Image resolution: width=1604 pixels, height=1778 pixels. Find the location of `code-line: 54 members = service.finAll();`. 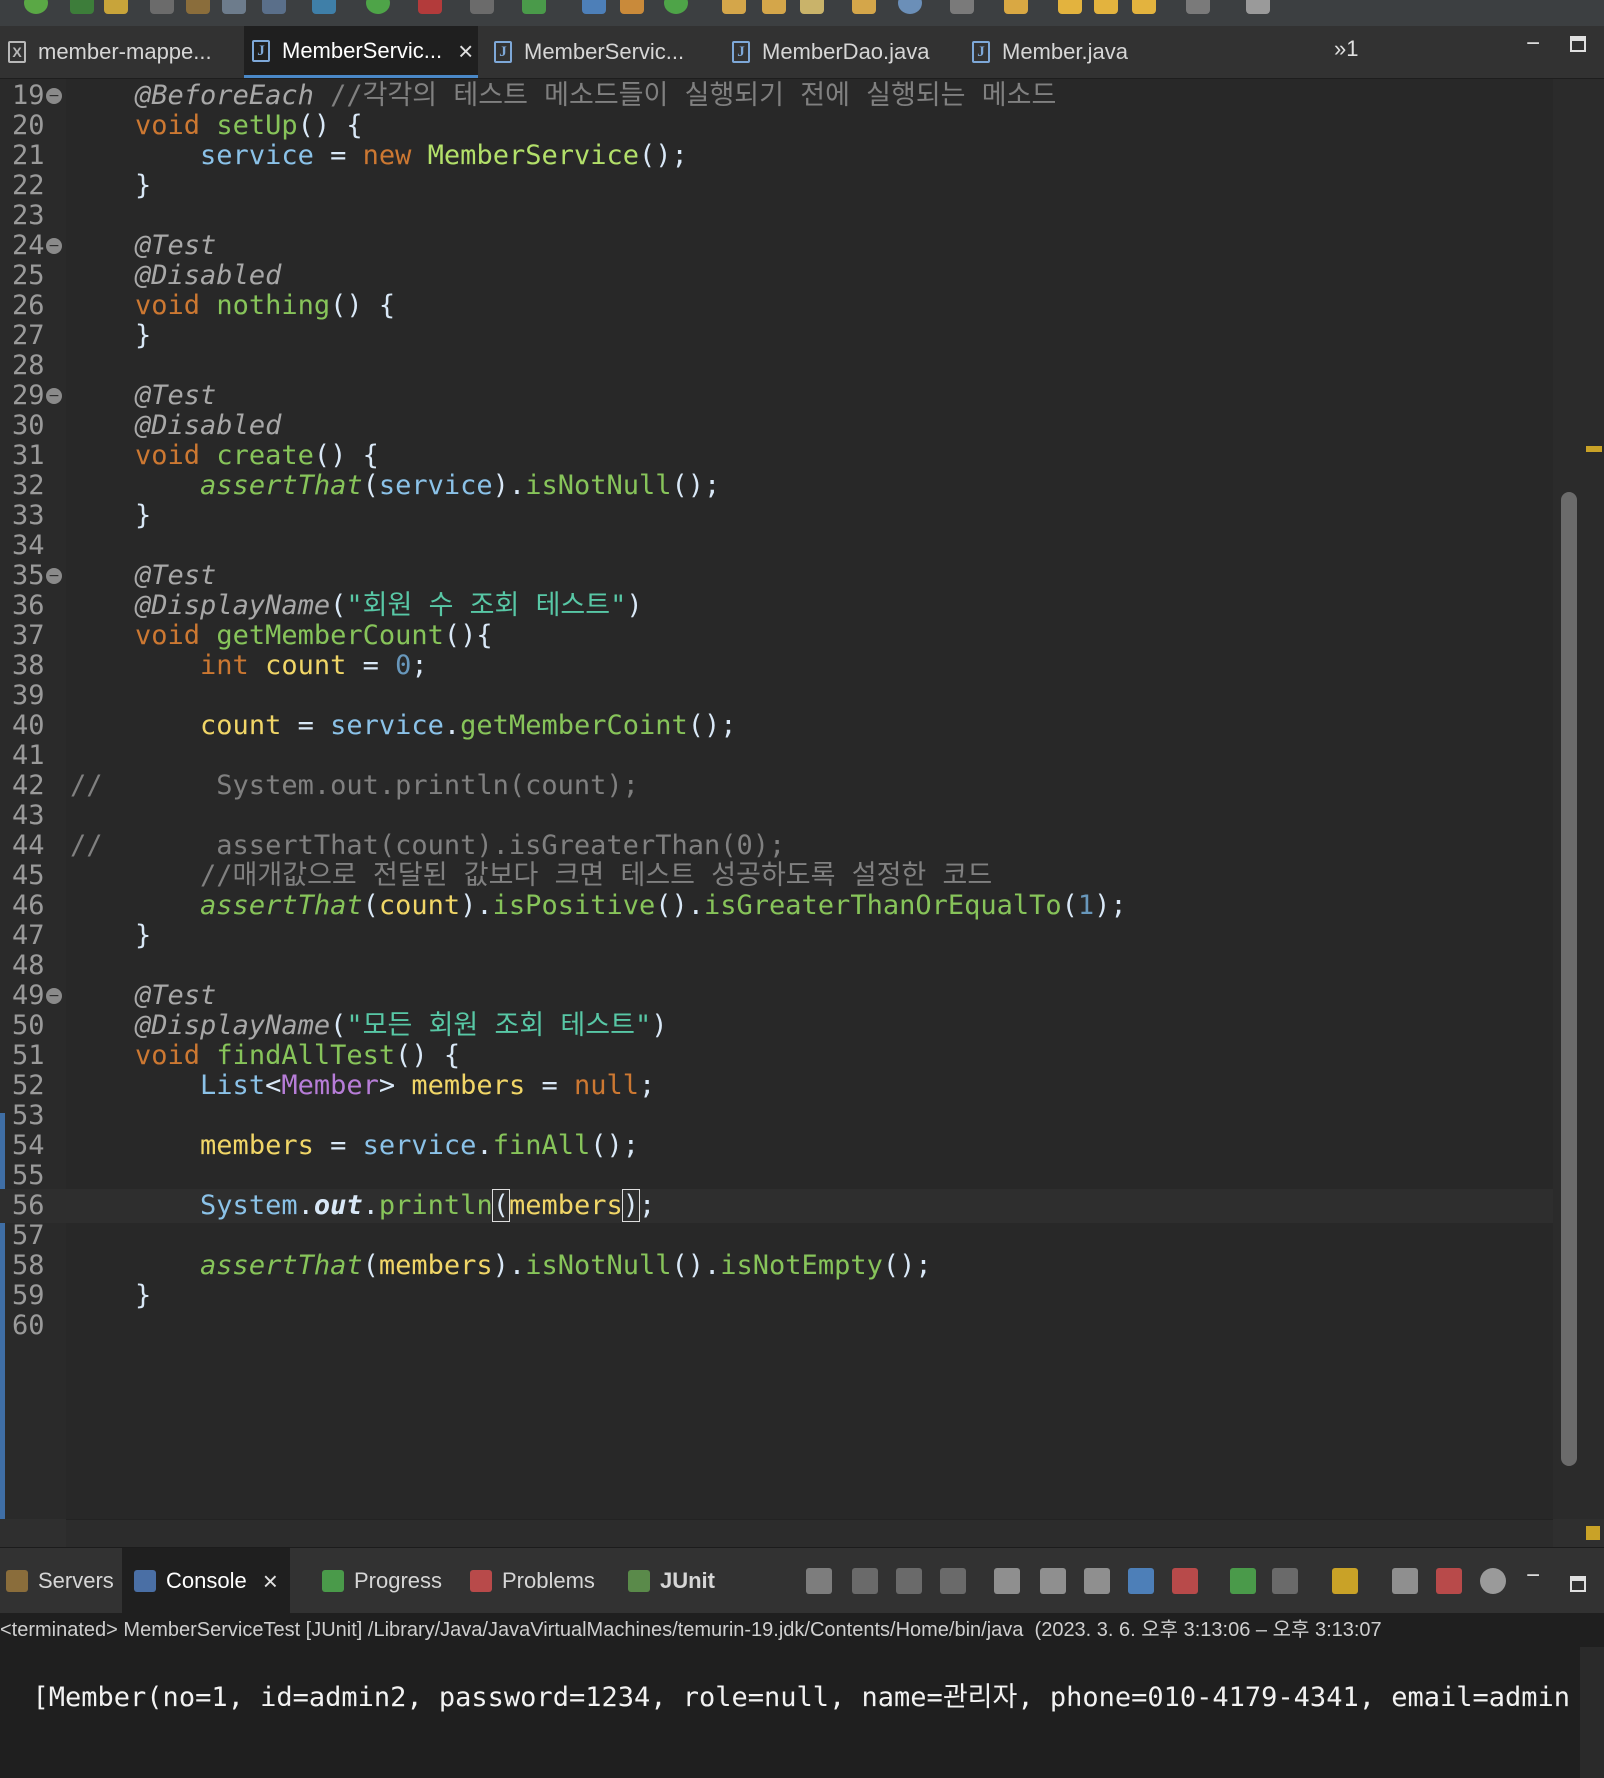

code-line: 54 members = service.finAll(); is located at coordinates (776, 1146).